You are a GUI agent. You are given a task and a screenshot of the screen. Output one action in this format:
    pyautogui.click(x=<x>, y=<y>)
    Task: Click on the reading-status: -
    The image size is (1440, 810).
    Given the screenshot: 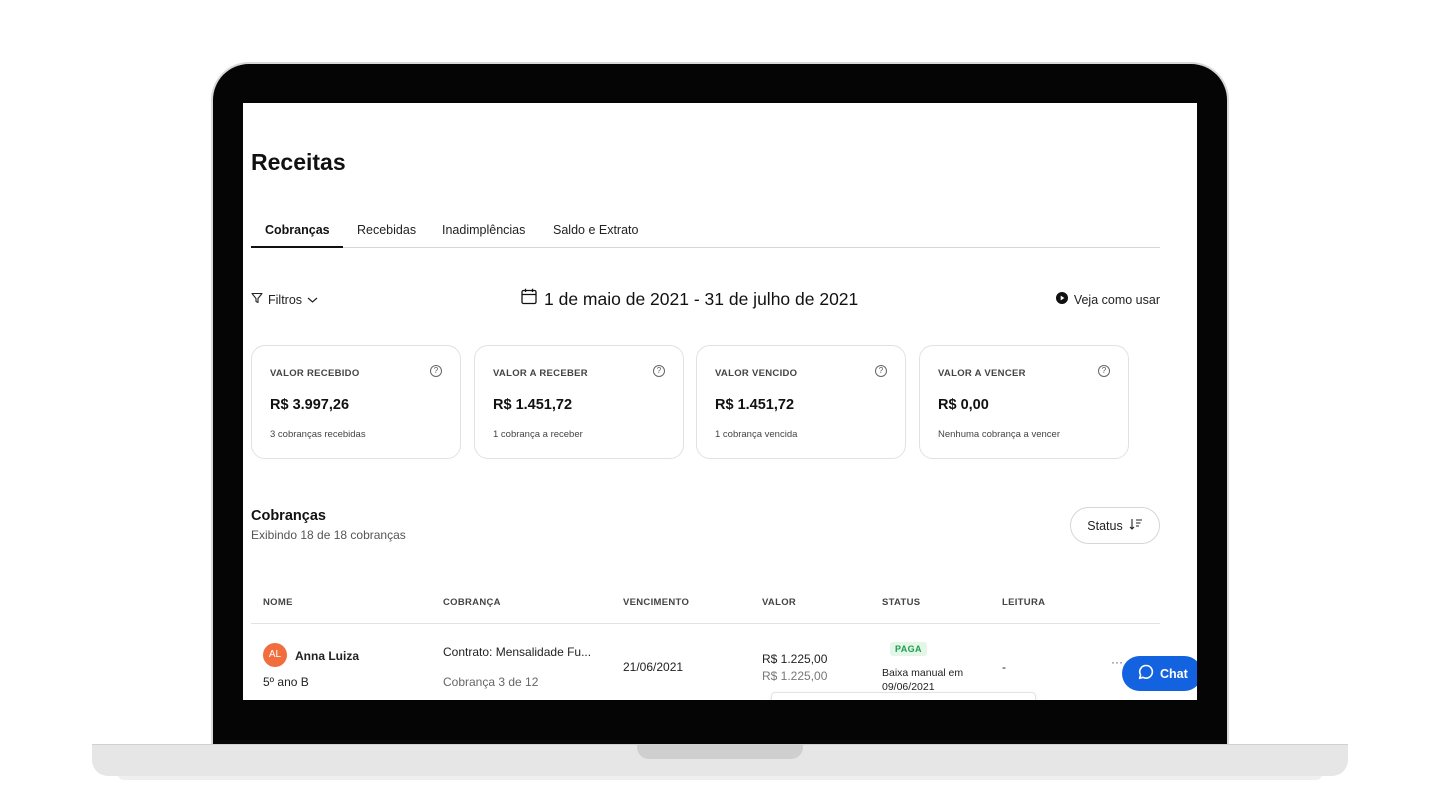 What is the action you would take?
    pyautogui.click(x=1004, y=667)
    